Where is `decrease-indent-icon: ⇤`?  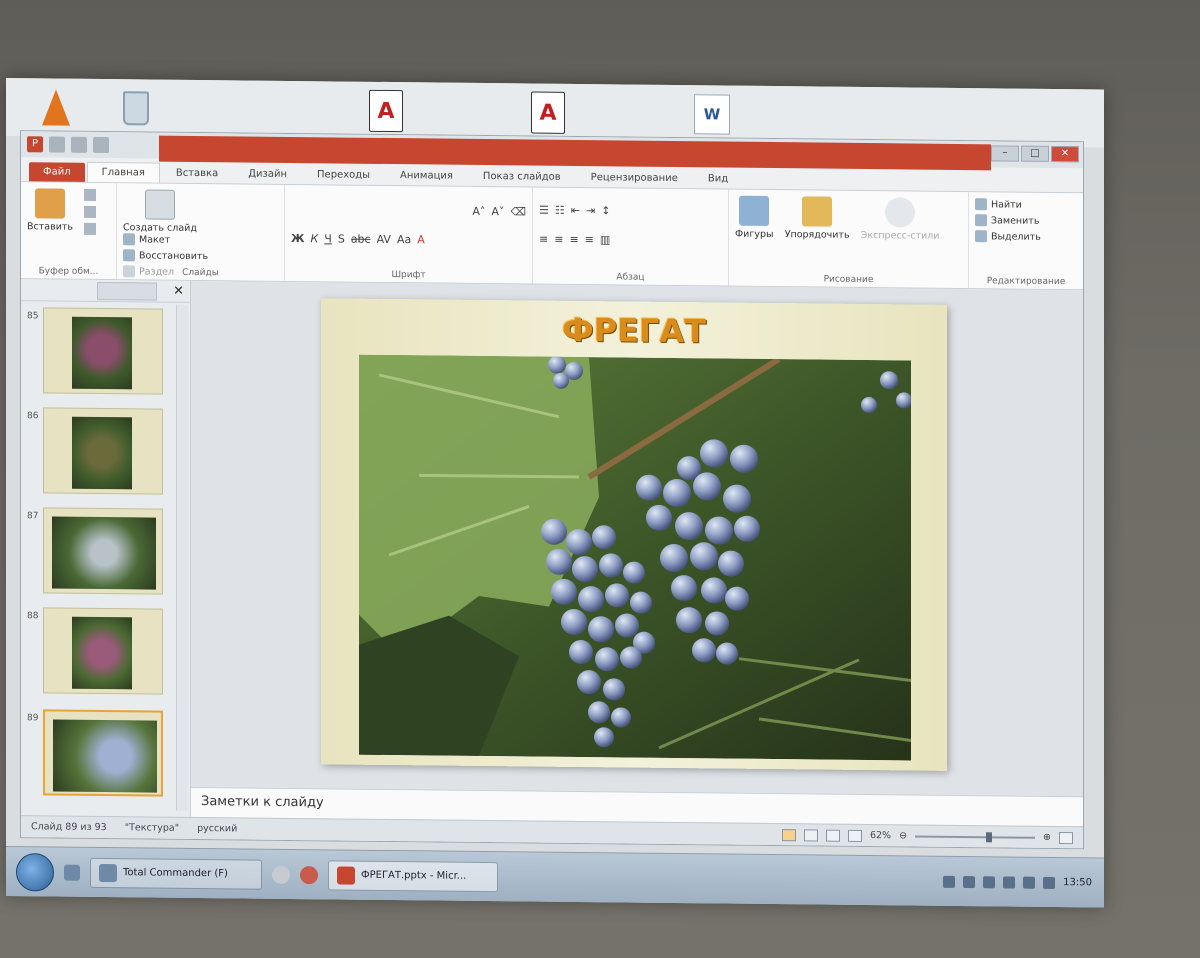
decrease-indent-icon: ⇤ is located at coordinates (575, 210).